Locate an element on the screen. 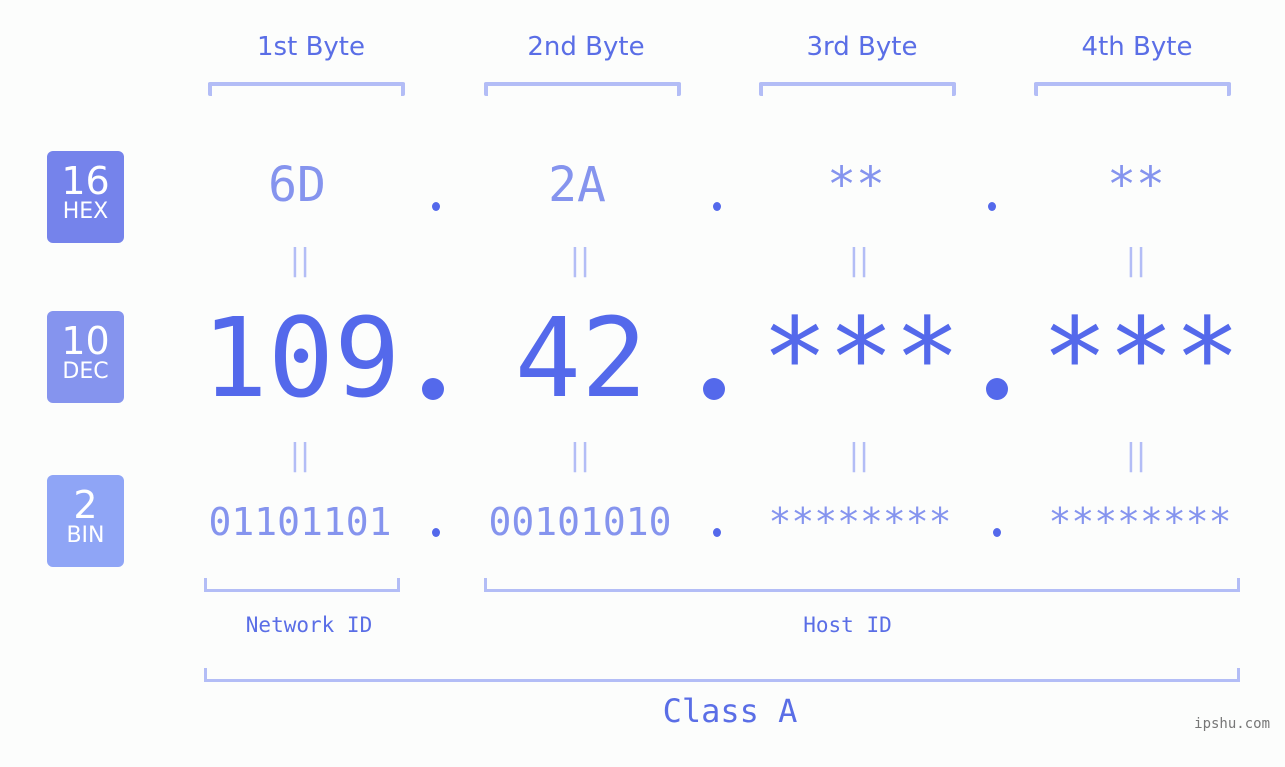  byte-header-1: 1st Byte is located at coordinates (311, 47).